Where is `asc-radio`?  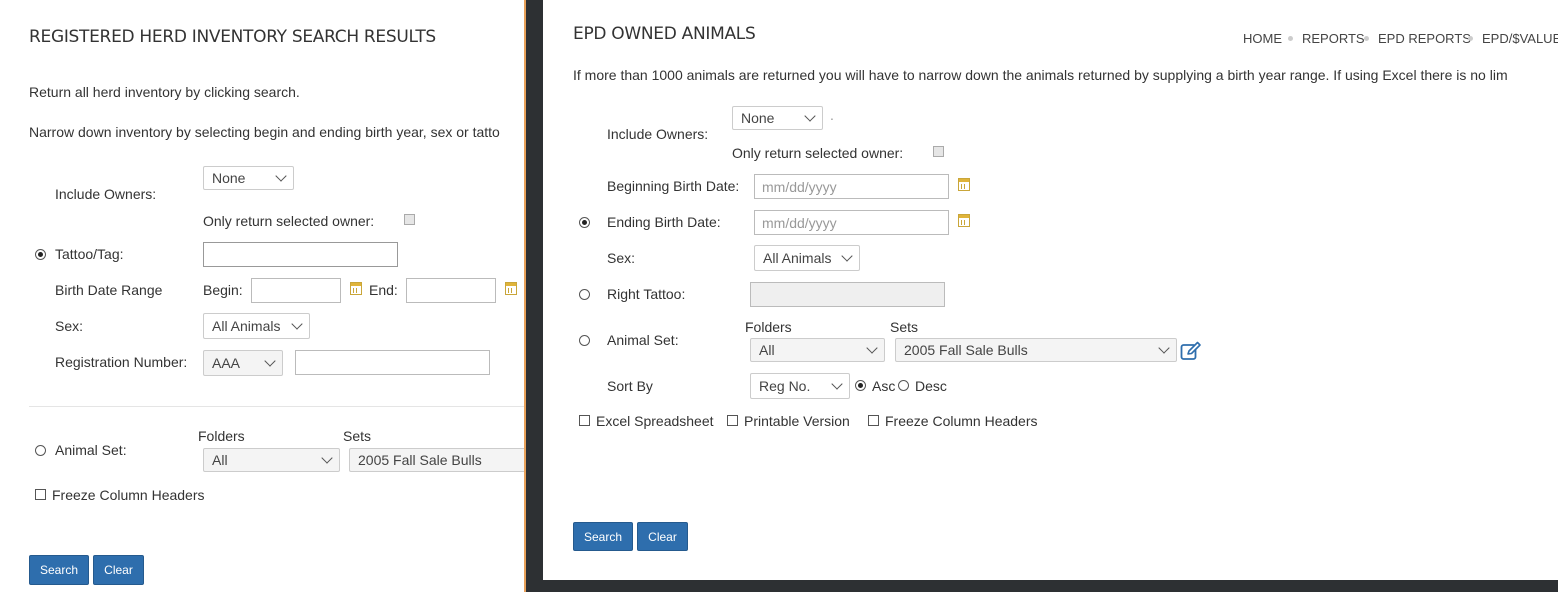
asc-radio is located at coordinates (860, 385).